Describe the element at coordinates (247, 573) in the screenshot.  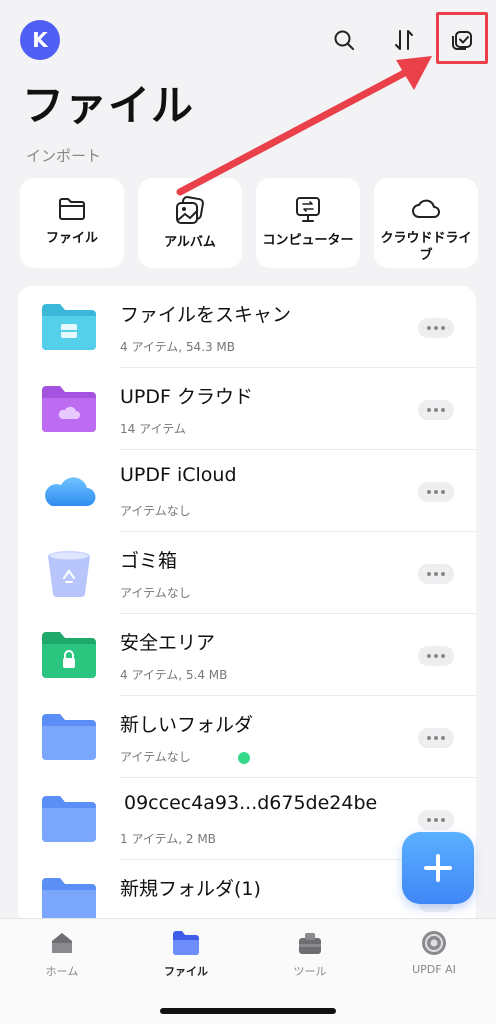
I see `list-item: ゴミ箱 アイテムなし` at that location.